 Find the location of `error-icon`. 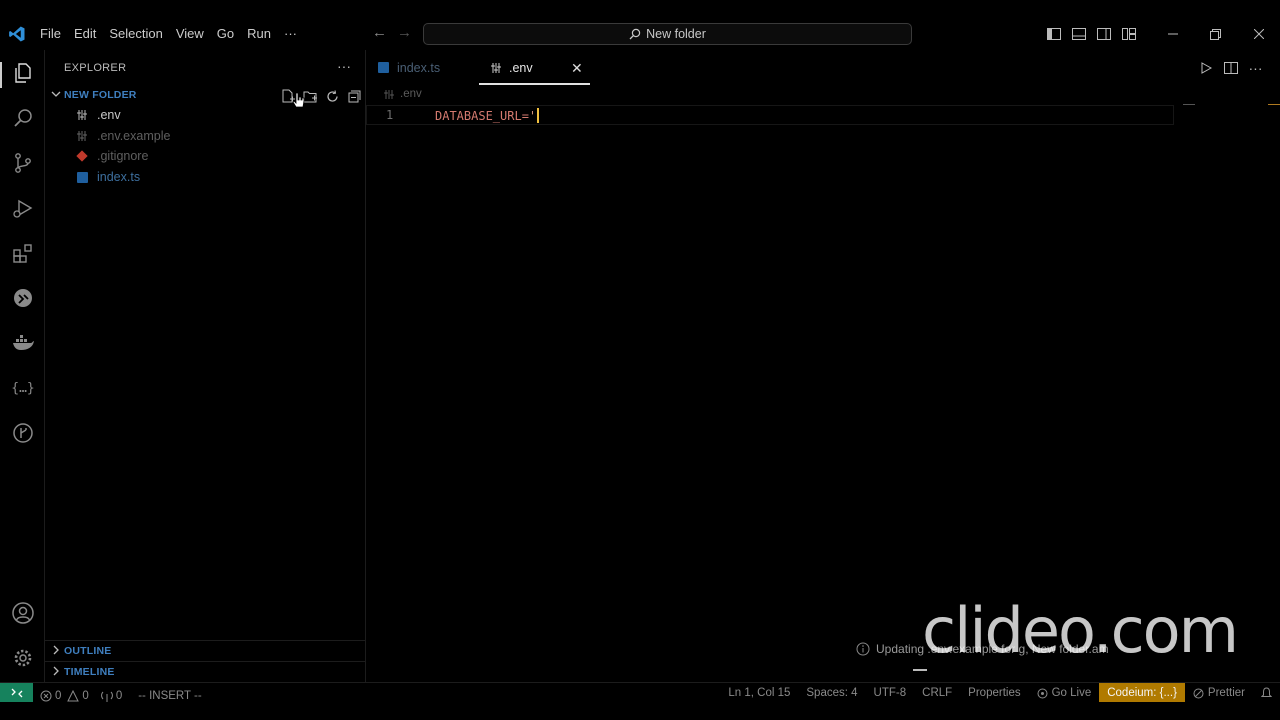

error-icon is located at coordinates (46, 696).